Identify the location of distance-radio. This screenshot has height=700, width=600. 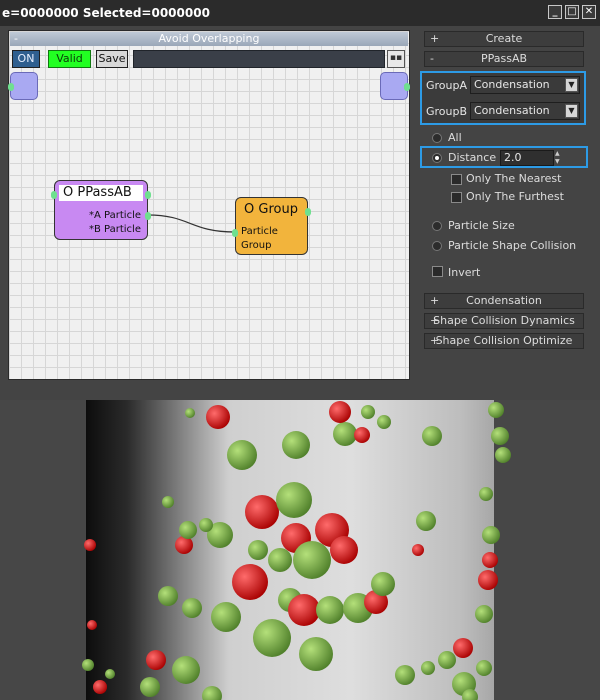
(437, 158).